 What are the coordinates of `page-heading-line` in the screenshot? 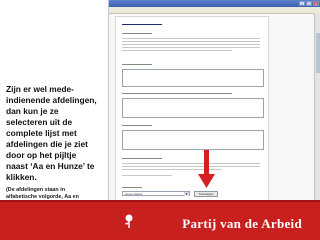 It's located at (142, 24).